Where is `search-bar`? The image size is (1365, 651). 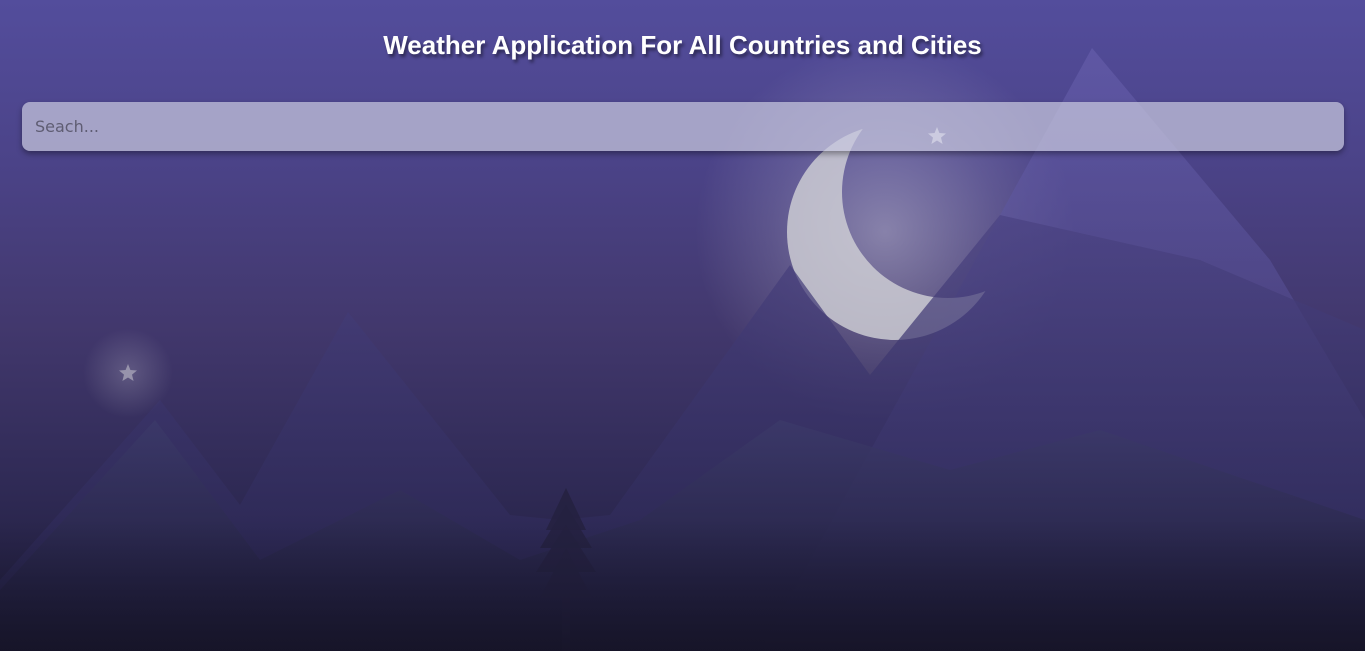
search-bar is located at coordinates (683, 126).